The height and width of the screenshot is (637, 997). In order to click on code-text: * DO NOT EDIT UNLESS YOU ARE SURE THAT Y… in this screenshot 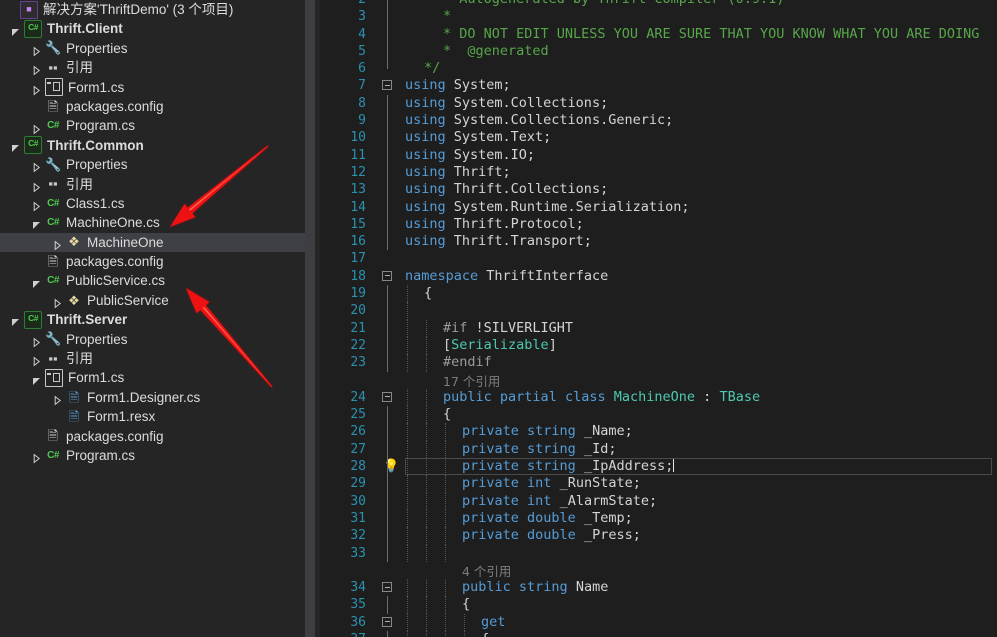, I will do `click(711, 33)`.